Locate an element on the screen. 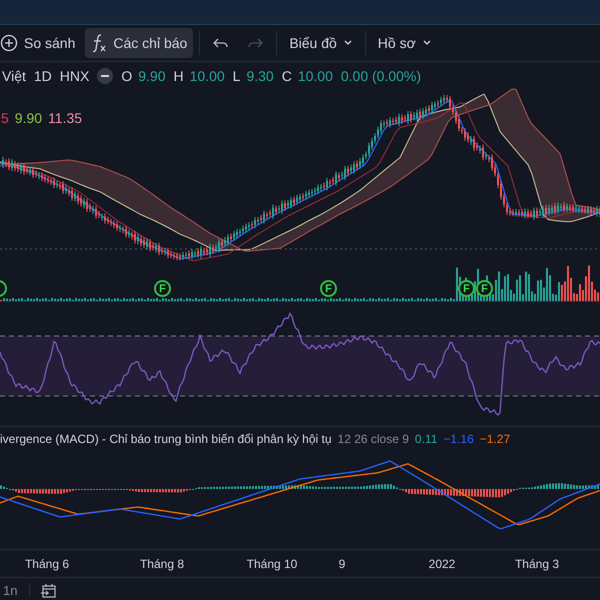 The image size is (600, 600). range-button: 1n is located at coordinates (15, 590).